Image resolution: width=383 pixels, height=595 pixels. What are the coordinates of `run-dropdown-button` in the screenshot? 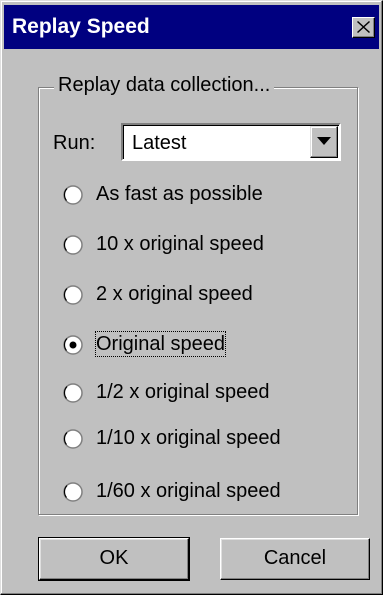 It's located at (324, 142).